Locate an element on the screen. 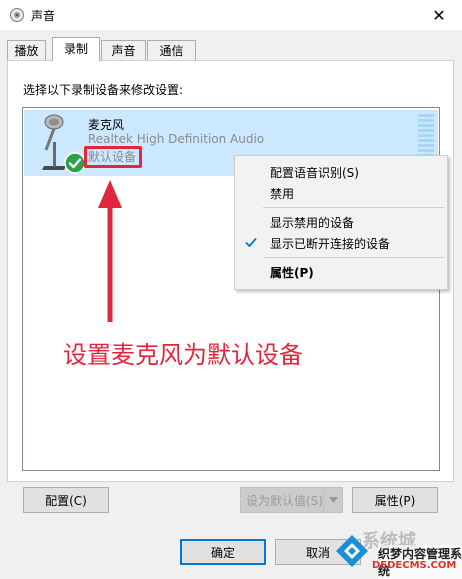  check-icon is located at coordinates (251, 242).